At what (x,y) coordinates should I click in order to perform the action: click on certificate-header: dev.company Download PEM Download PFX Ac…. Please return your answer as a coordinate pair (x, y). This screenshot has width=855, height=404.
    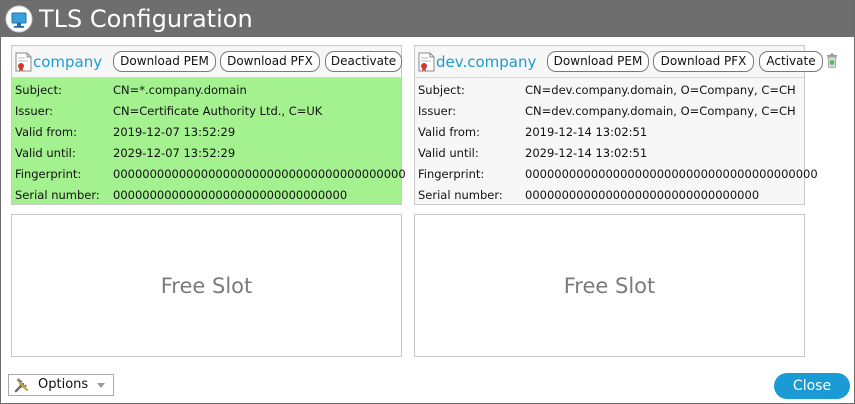
    Looking at the image, I should click on (619, 62).